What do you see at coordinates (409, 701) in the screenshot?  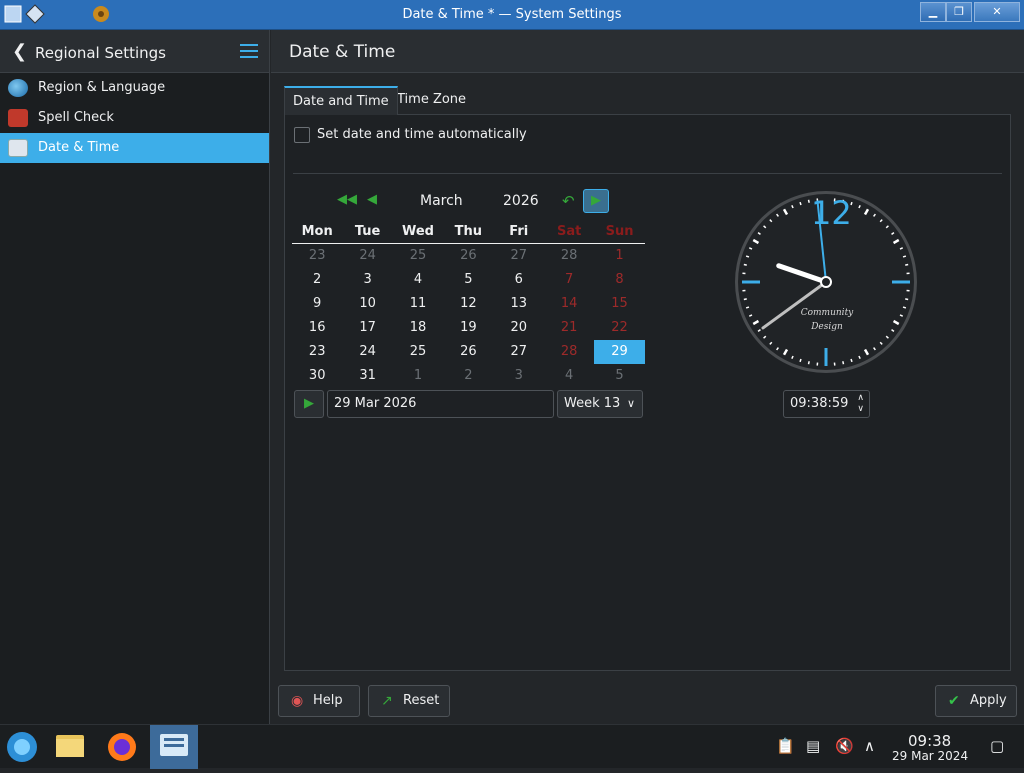 I see `reset-button: ↗ Reset` at bounding box center [409, 701].